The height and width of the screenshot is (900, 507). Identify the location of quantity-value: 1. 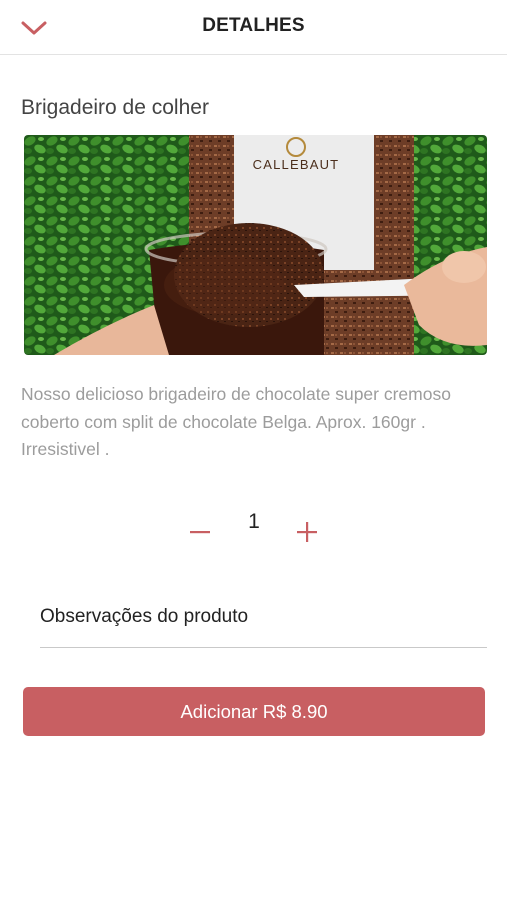
(254, 521).